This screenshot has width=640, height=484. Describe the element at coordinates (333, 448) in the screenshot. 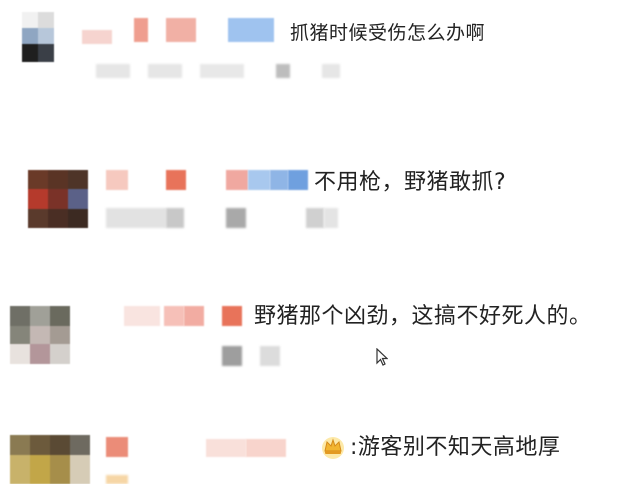

I see `crown-badge-icon` at that location.